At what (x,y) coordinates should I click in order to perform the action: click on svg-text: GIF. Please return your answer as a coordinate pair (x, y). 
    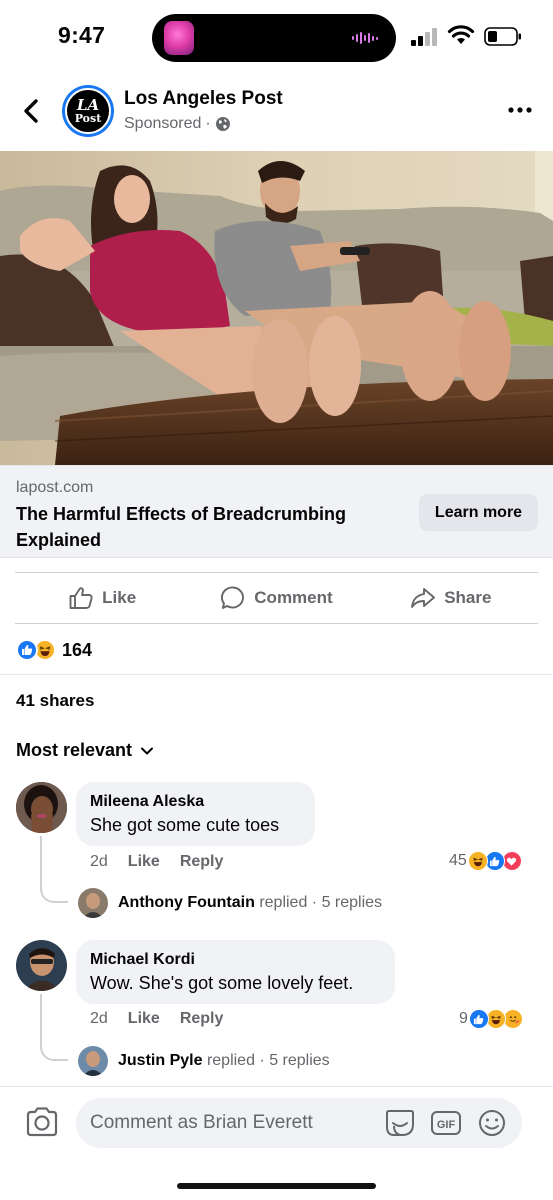
    Looking at the image, I should click on (446, 1125).